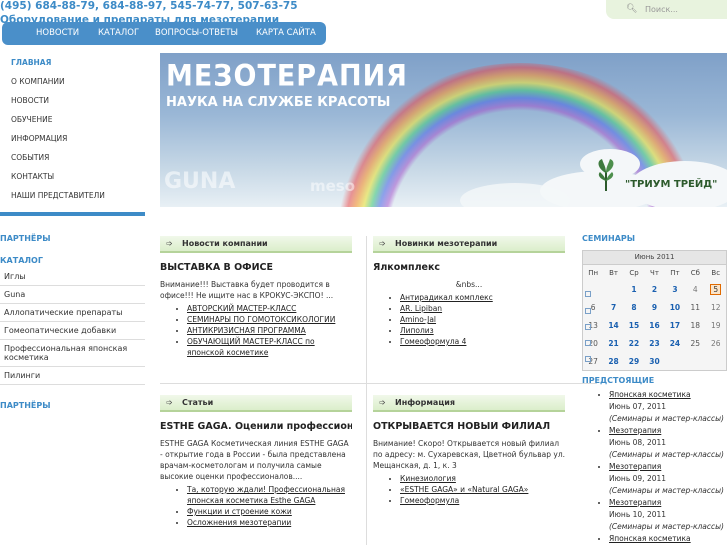 The image size is (727, 545). What do you see at coordinates (269, 511) in the screenshot?
I see `list-item: Функции и строение кожи` at bounding box center [269, 511].